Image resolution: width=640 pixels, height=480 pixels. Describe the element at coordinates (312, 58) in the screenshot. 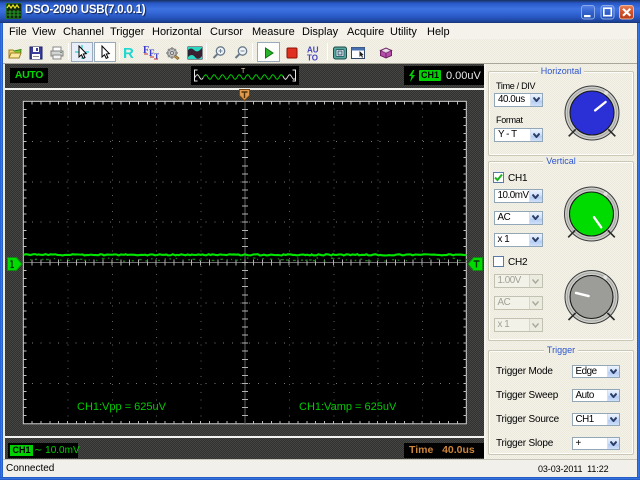

I see `svg-text: TO` at that location.